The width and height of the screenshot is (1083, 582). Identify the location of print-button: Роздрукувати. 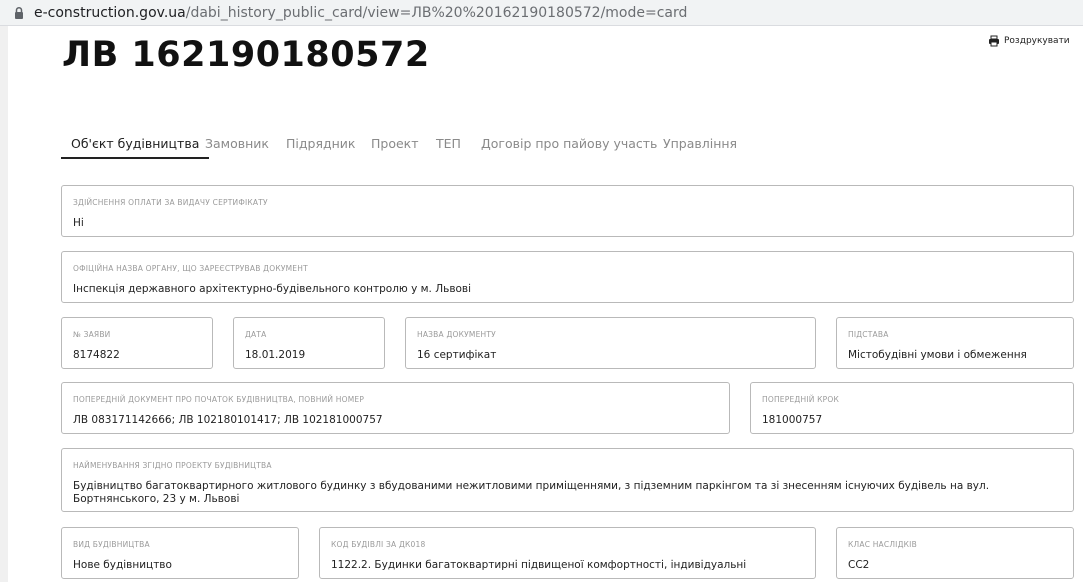
(1029, 41).